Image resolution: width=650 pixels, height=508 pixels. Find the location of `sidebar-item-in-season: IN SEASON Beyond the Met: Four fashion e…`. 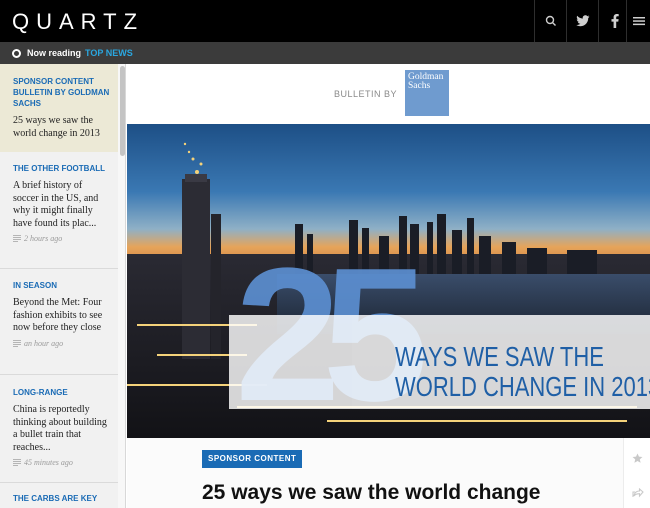

sidebar-item-in-season: IN SEASON Beyond the Met: Four fashion e… is located at coordinates (59, 314).